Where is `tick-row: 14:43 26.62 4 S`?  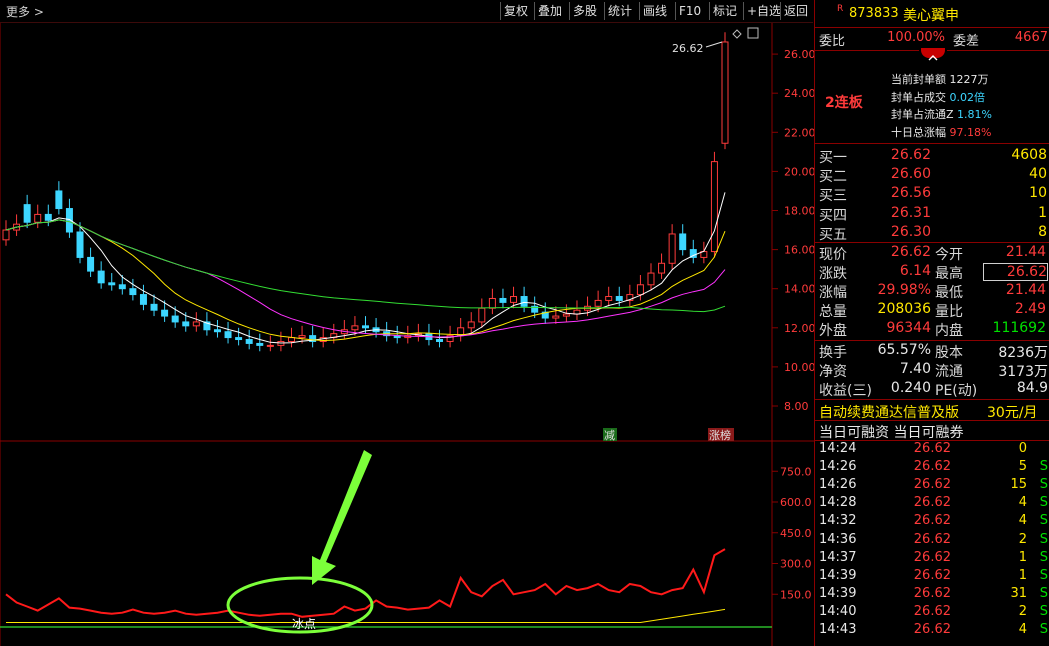
tick-row: 14:43 26.62 4 S is located at coordinates (932, 631).